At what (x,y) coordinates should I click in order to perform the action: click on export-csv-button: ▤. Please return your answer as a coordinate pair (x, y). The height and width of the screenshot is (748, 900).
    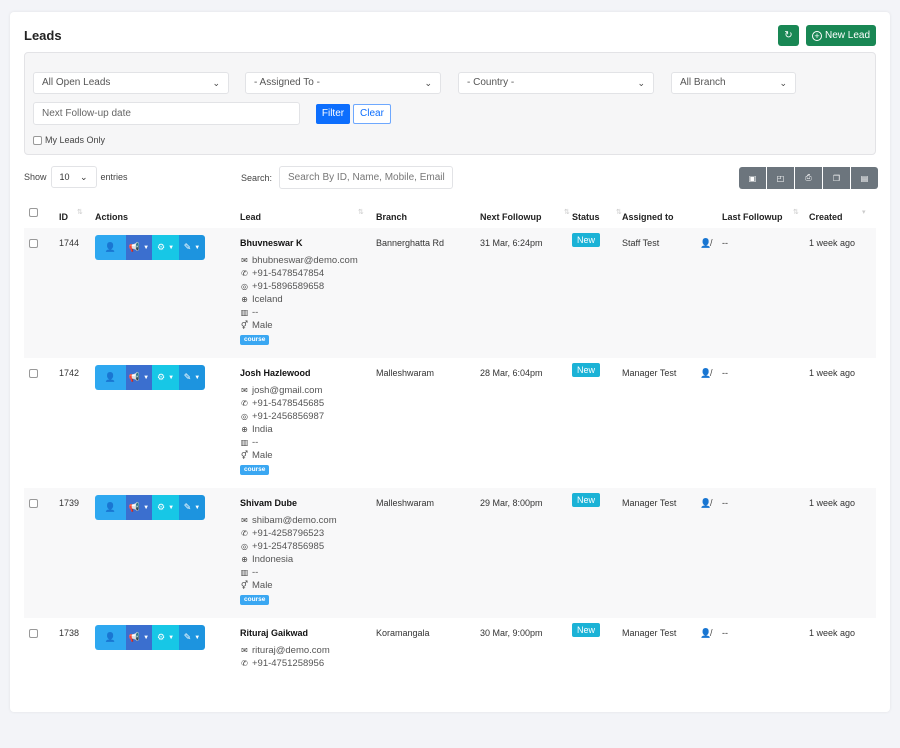
    Looking at the image, I should click on (864, 178).